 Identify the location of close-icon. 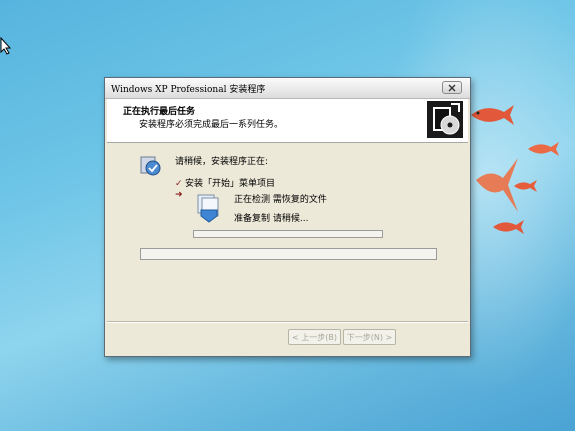
(452, 87).